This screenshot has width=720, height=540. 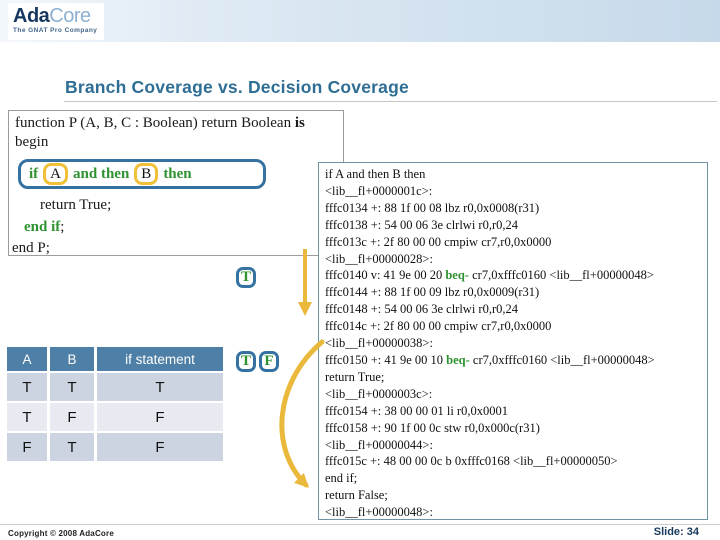 I want to click on copyright-text: Copyright © 2008 AdaCore, so click(x=61, y=533).